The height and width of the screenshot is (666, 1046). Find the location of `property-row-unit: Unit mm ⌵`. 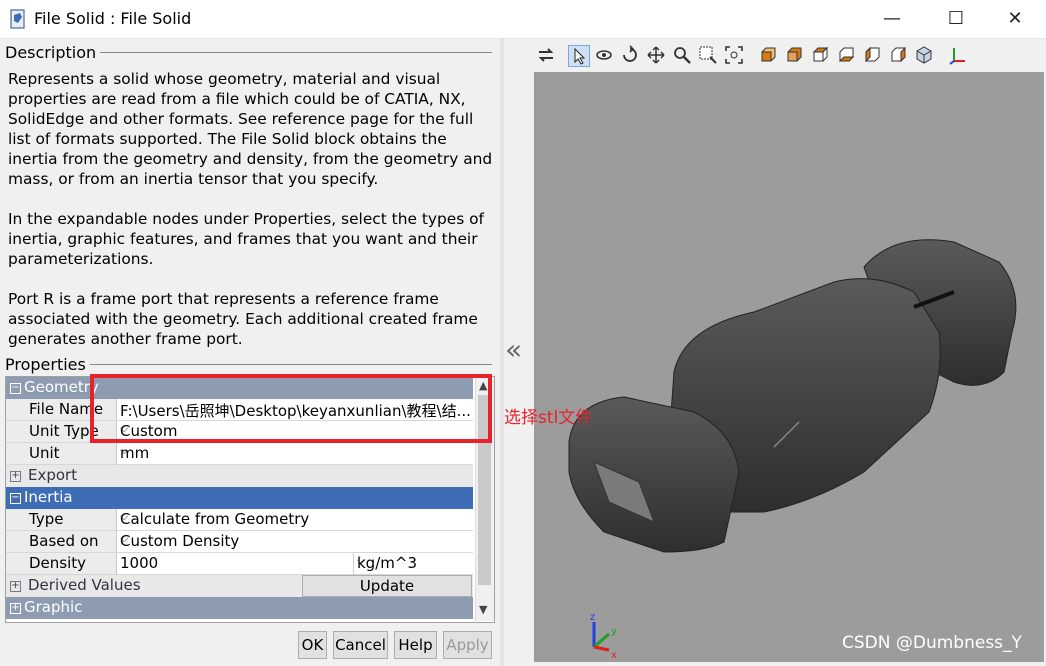

property-row-unit: Unit mm ⌵ is located at coordinates (239, 454).